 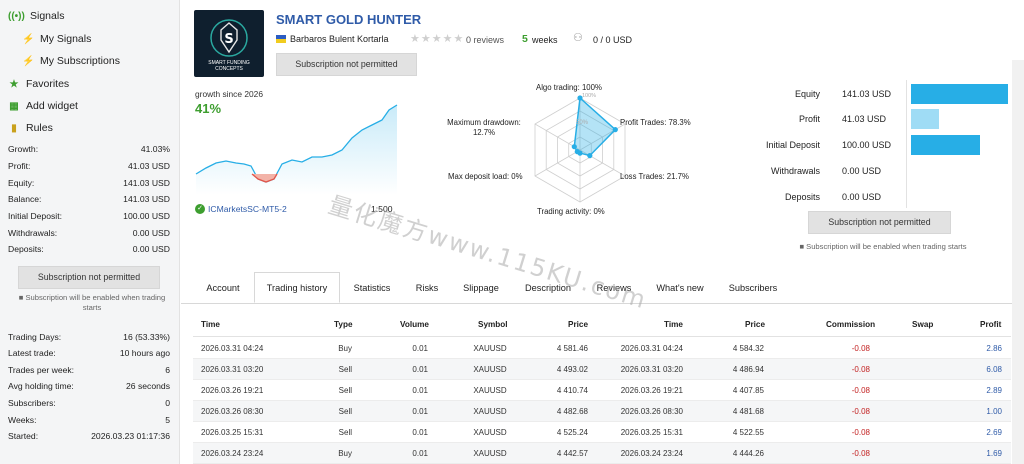 What do you see at coordinates (614, 288) in the screenshot?
I see `tab-reviews: Reviews` at bounding box center [614, 288].